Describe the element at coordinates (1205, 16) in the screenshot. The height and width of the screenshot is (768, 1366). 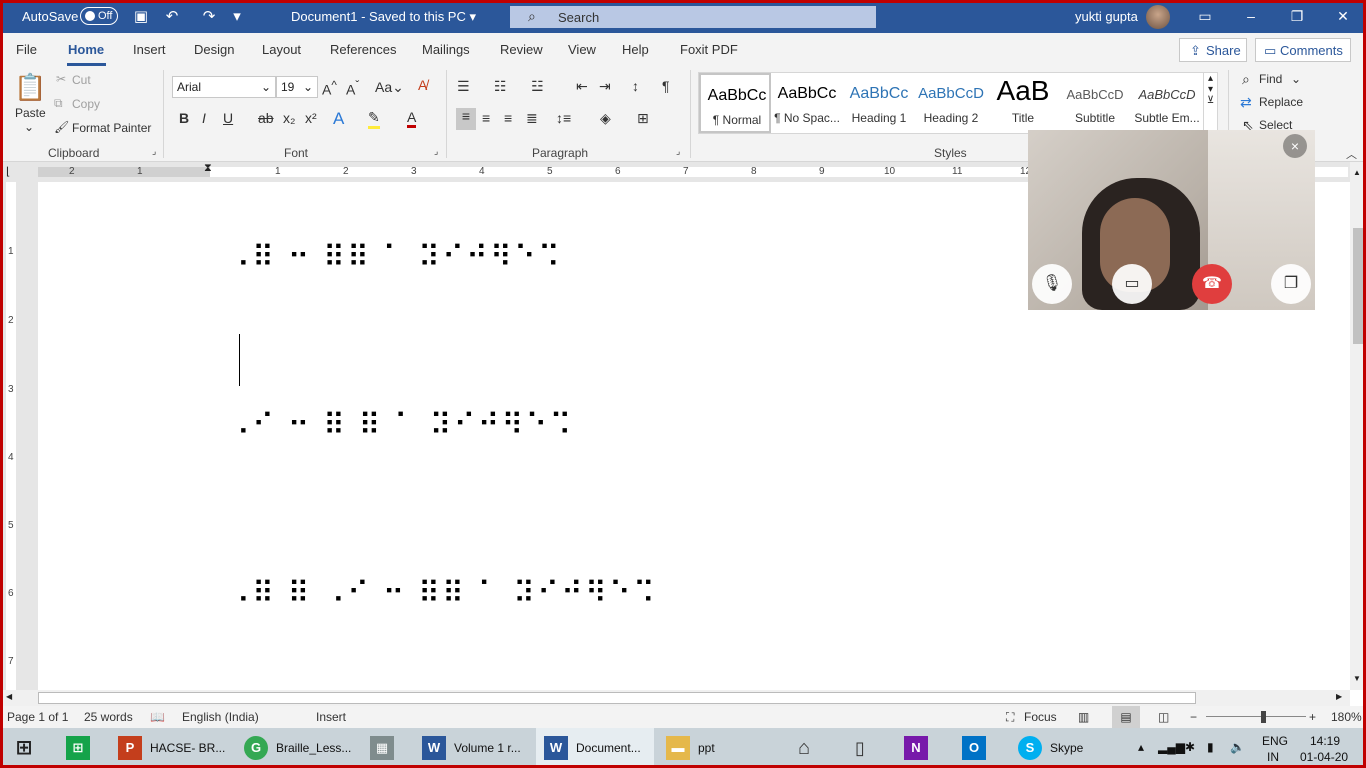
I see `ribbon-display-icon: ▭` at that location.